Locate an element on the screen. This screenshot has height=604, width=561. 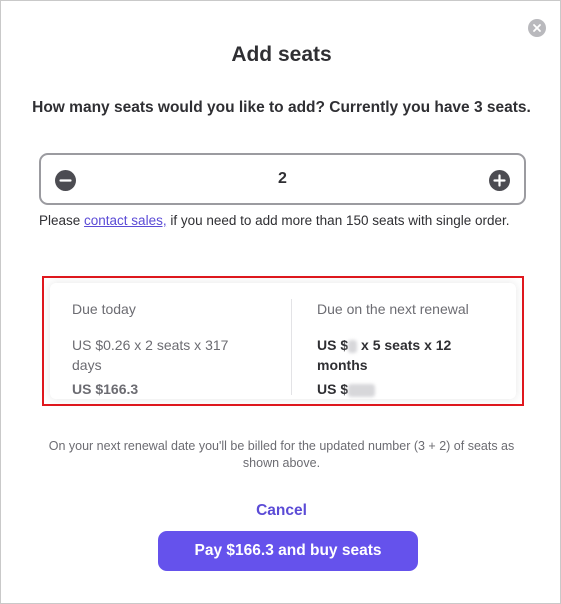
decrease-seats-button is located at coordinates (65, 180).